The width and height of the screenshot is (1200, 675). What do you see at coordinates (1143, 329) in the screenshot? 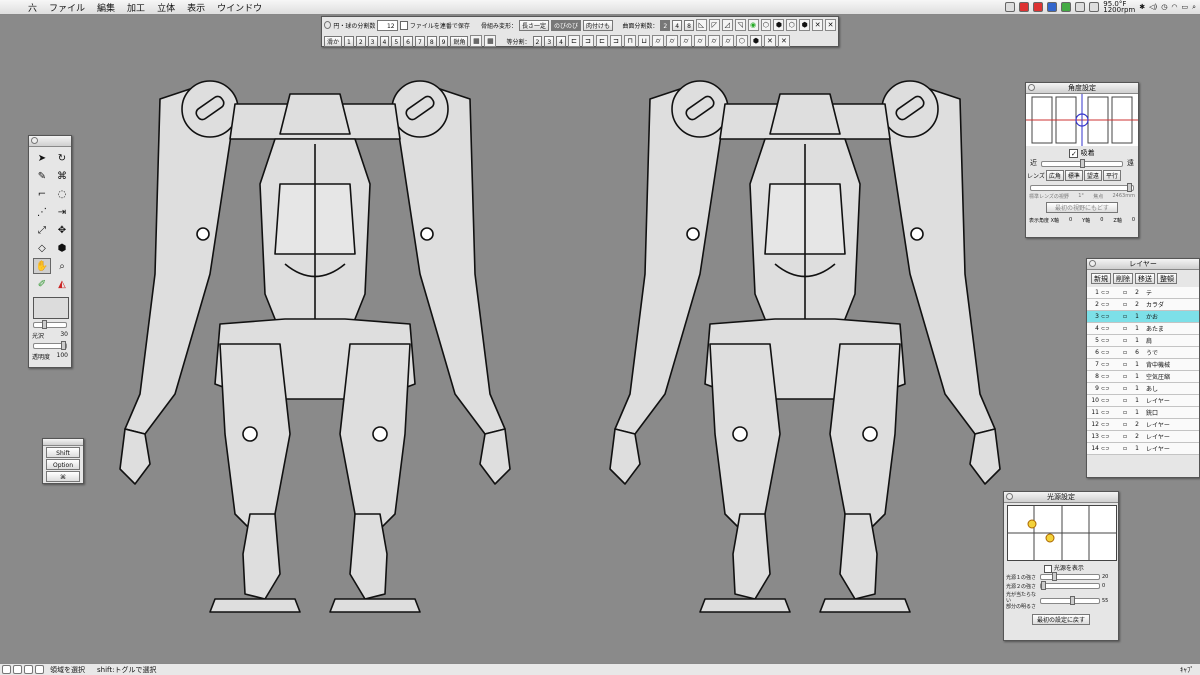
I see `layer-row: 4 ⊂⊃ ▫ 1 あたま` at bounding box center [1143, 329].